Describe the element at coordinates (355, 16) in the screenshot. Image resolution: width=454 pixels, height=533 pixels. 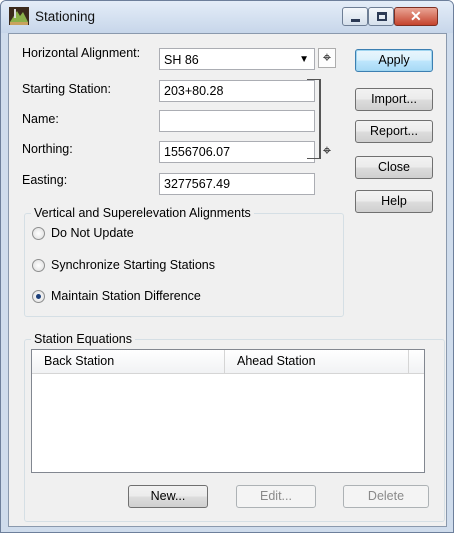
I see `minimize-button` at that location.